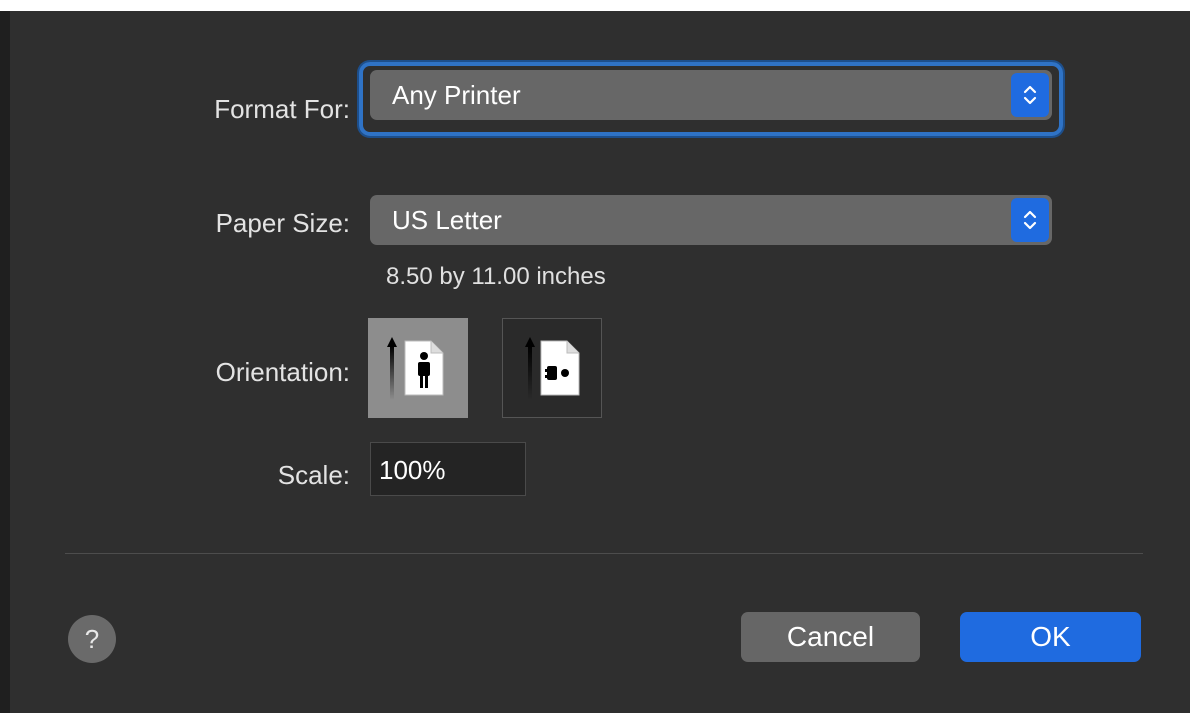 Image resolution: width=1190 pixels, height=713 pixels. Describe the element at coordinates (604, 553) in the screenshot. I see `separator` at that location.